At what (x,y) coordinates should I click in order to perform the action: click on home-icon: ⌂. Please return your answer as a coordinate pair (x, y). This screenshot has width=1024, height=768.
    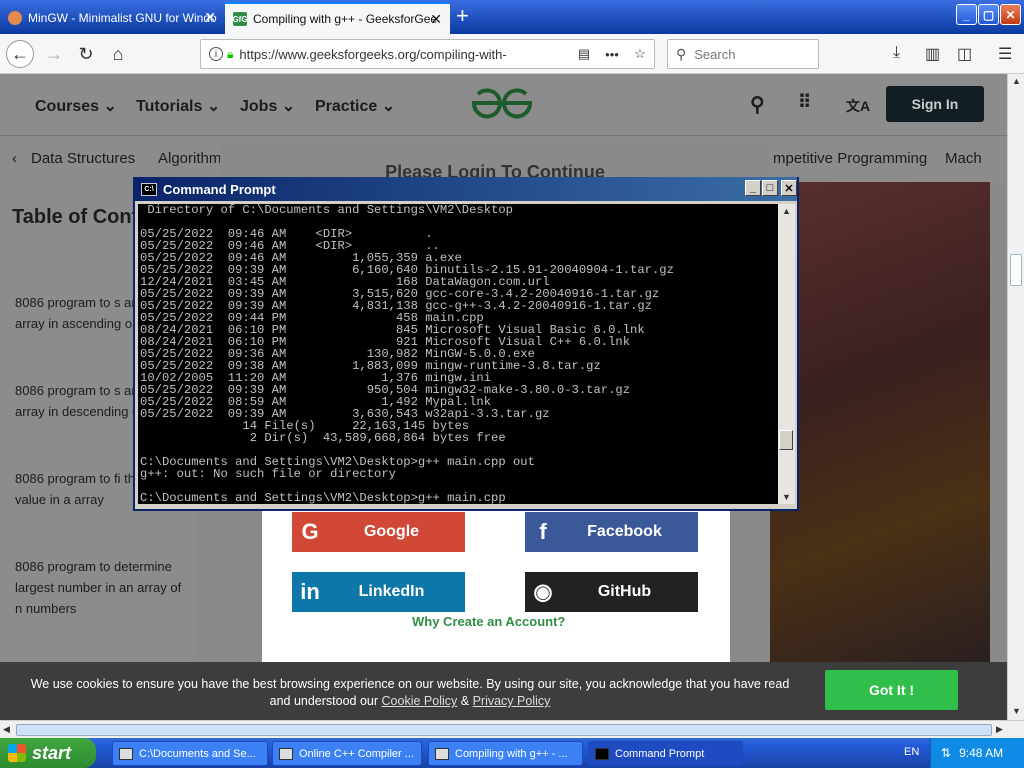
    Looking at the image, I should click on (118, 53).